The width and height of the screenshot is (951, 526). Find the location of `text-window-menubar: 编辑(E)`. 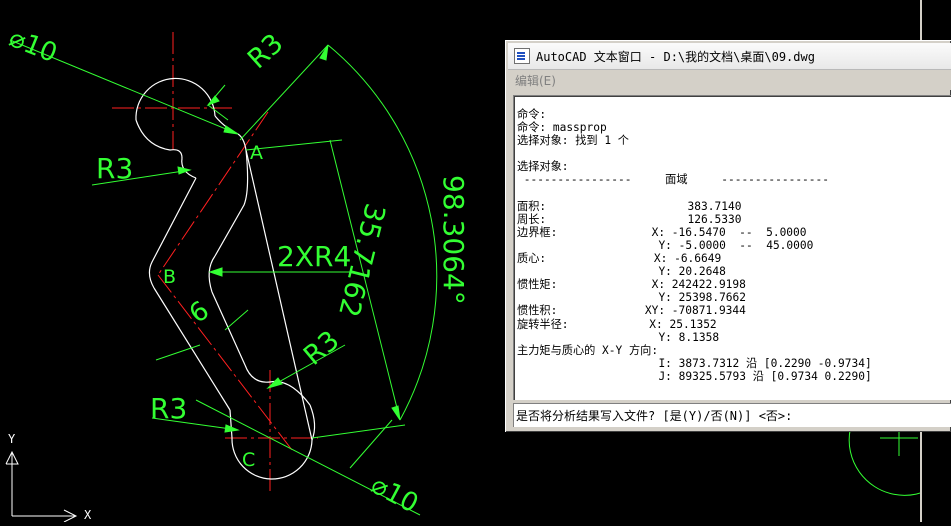

text-window-menubar: 编辑(E) is located at coordinates (729, 80).